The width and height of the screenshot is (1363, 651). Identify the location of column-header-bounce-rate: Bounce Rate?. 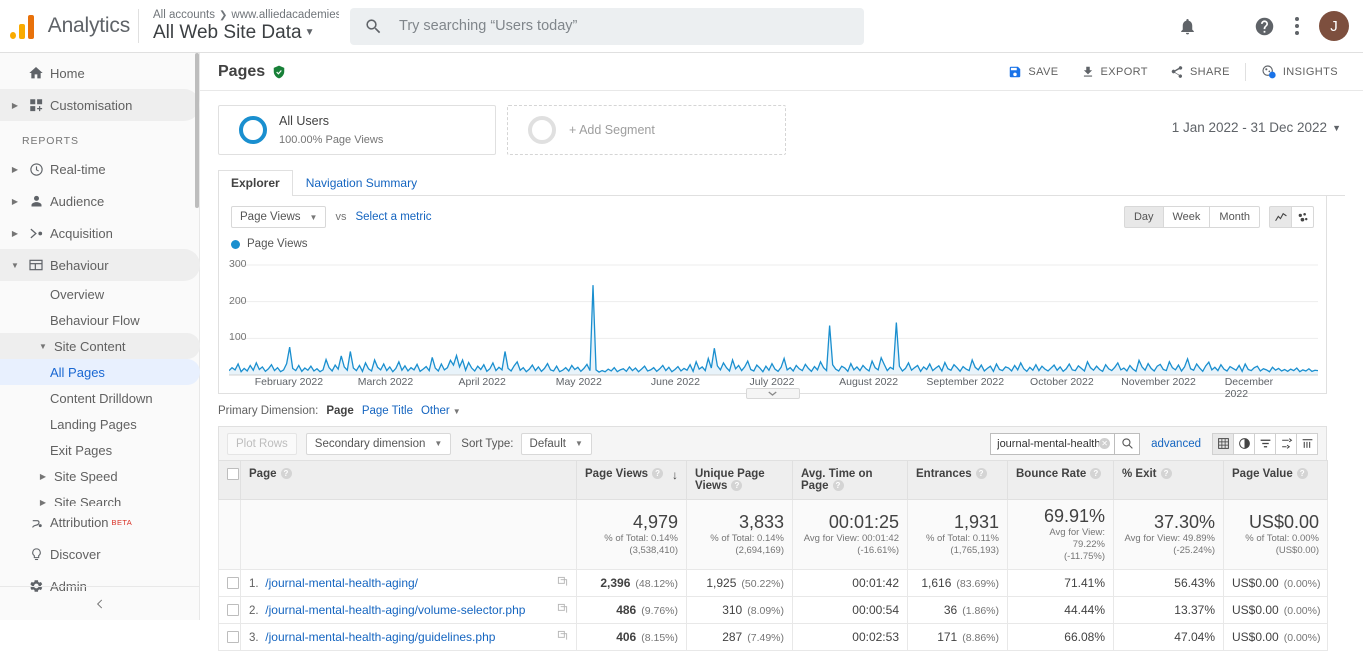
(1060, 480).